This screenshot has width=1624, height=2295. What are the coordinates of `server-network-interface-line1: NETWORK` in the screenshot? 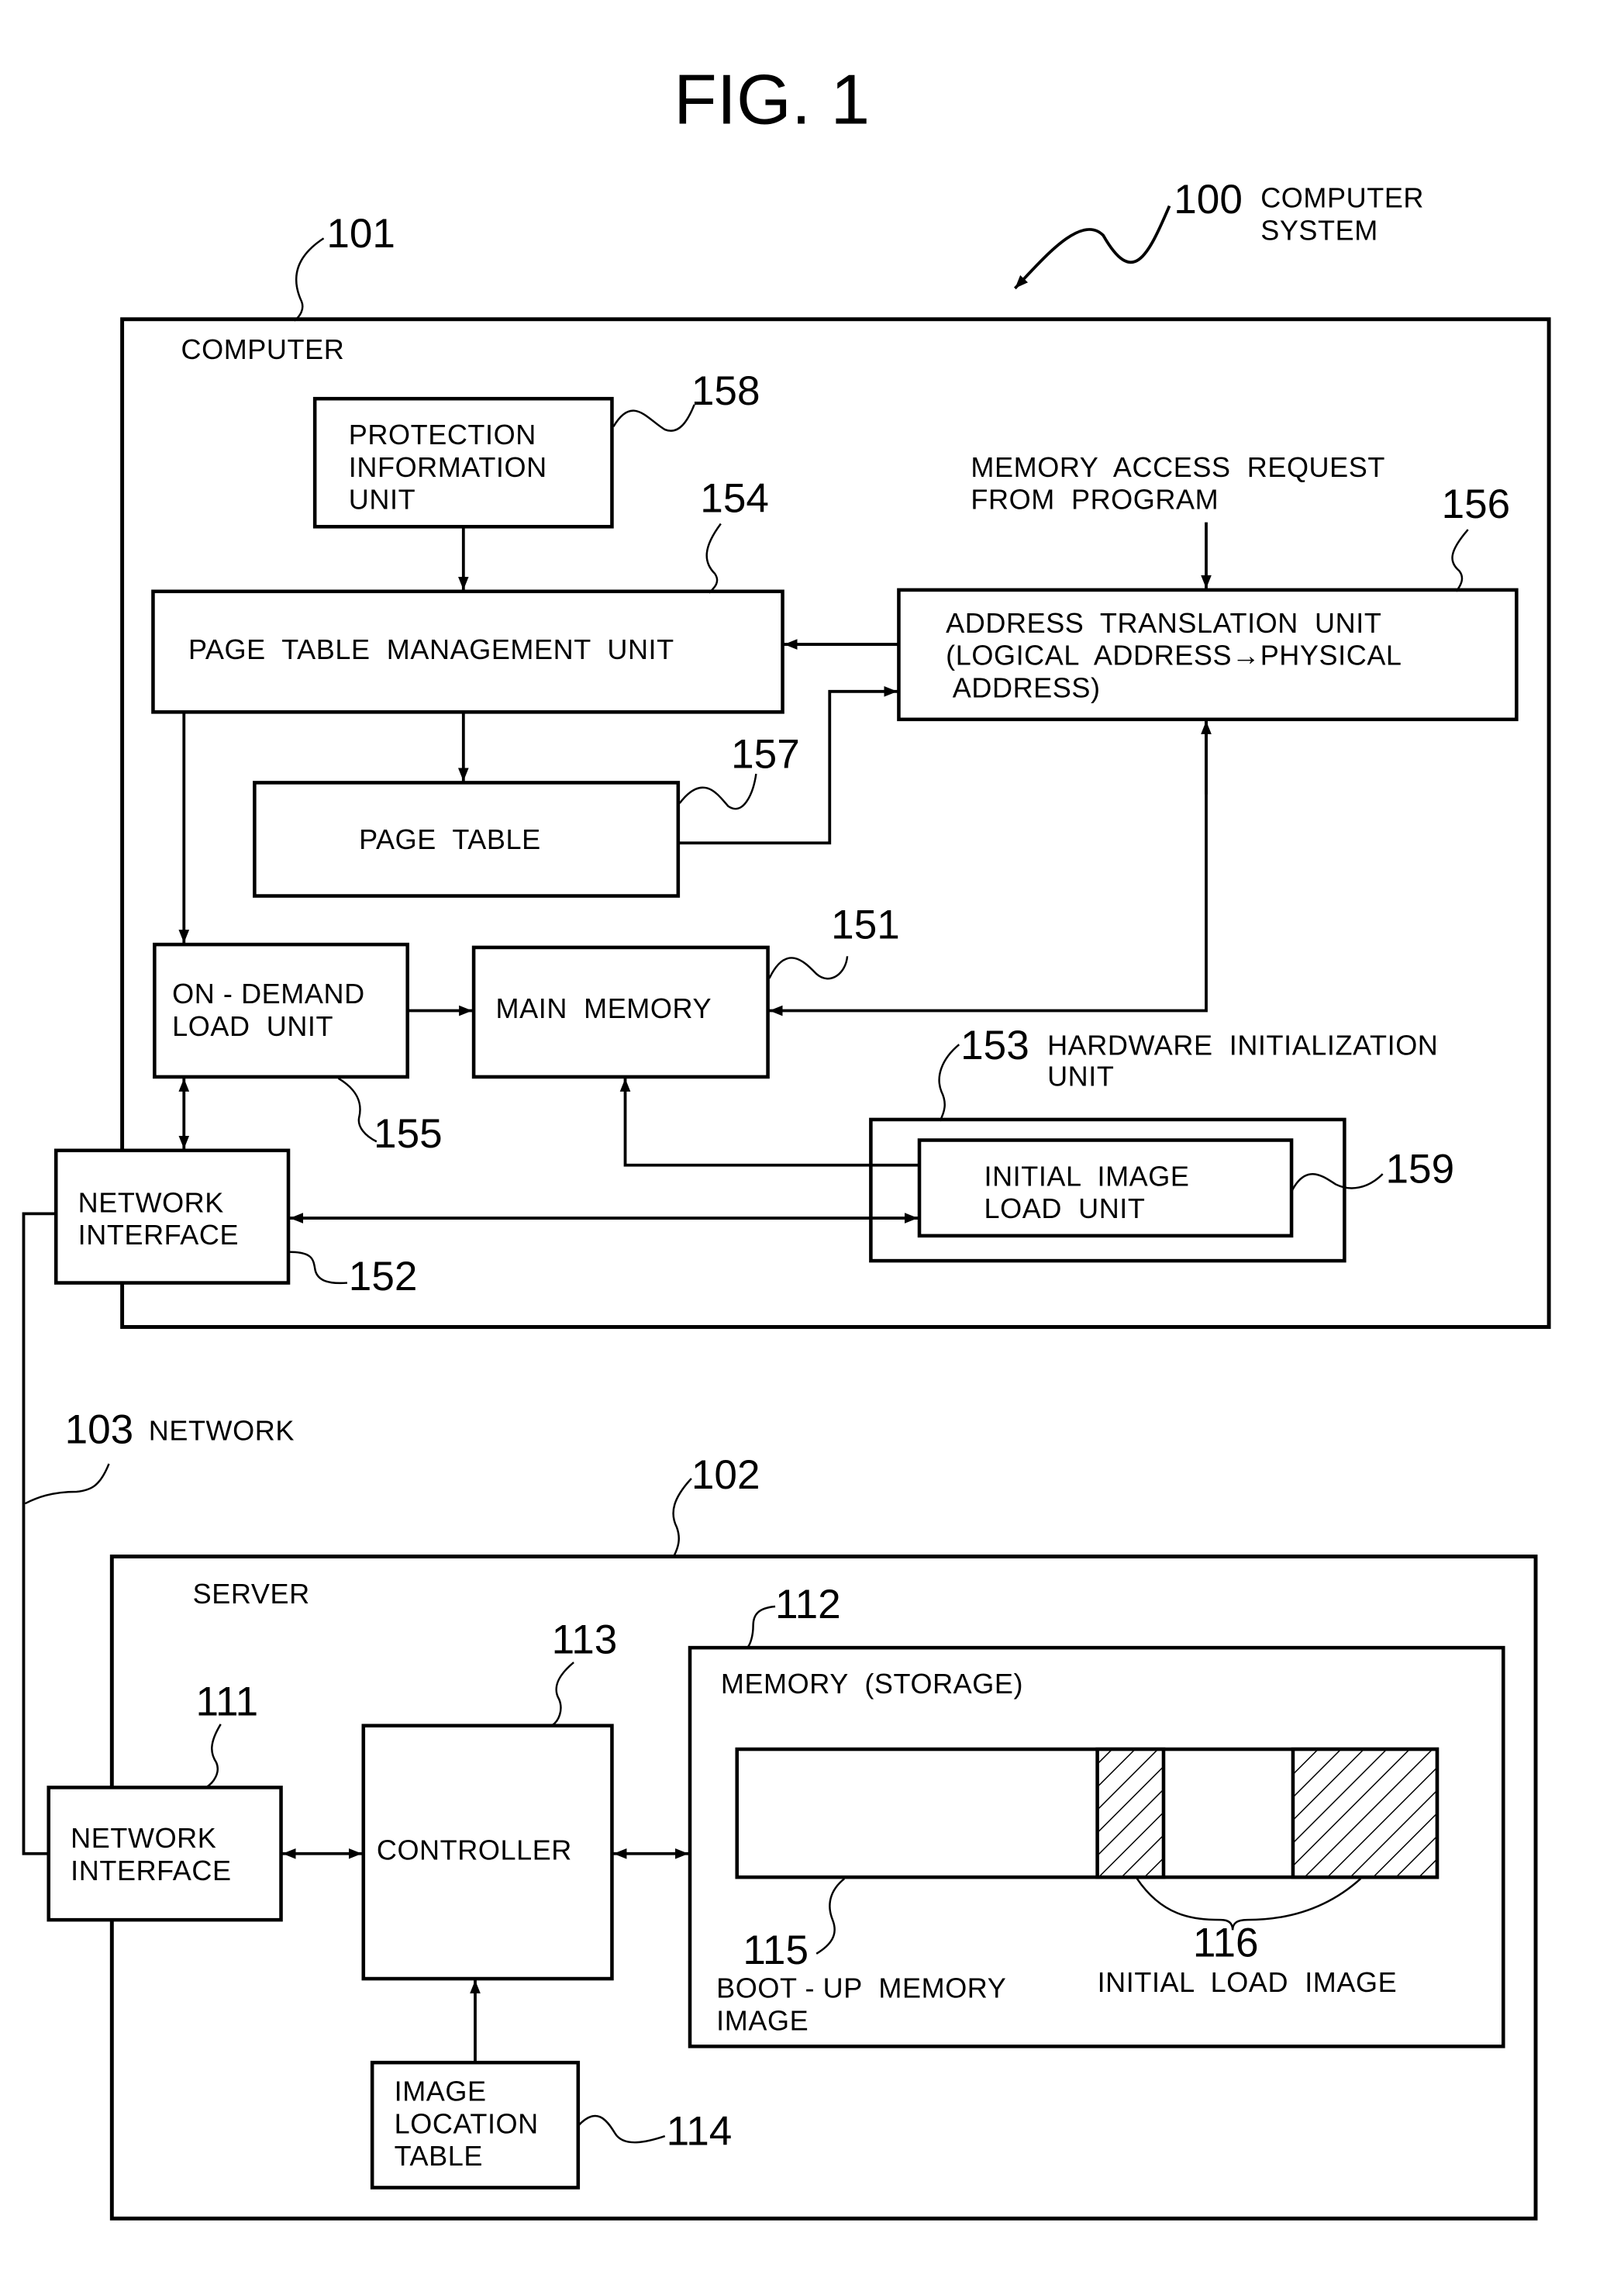 It's located at (143, 1838).